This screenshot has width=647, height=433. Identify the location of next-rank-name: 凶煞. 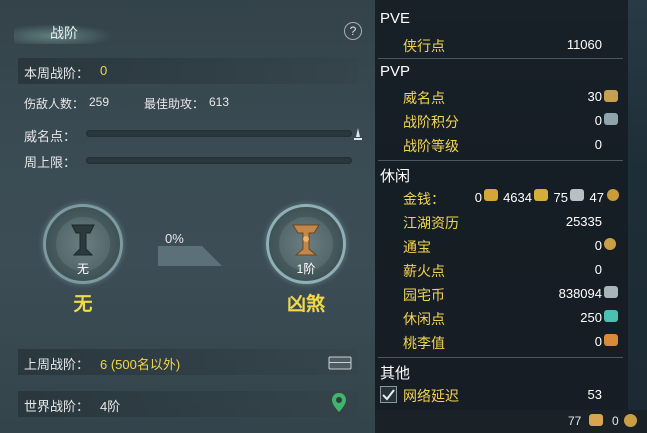
(305, 304).